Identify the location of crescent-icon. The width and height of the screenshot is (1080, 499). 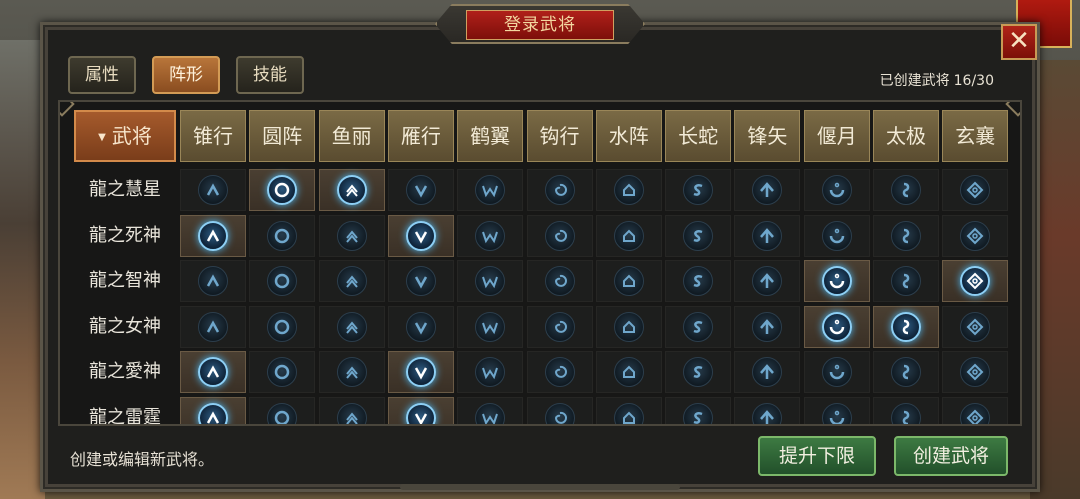
(836, 413).